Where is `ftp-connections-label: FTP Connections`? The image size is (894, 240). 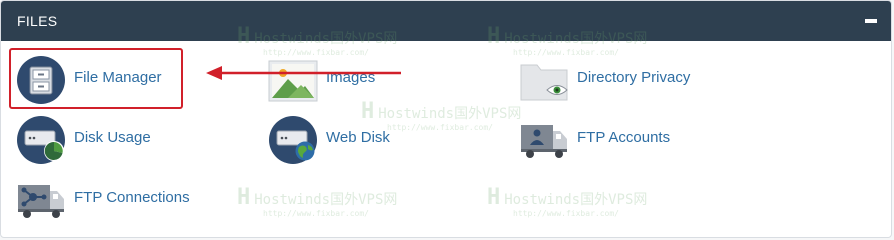 ftp-connections-label: FTP Connections is located at coordinates (132, 197).